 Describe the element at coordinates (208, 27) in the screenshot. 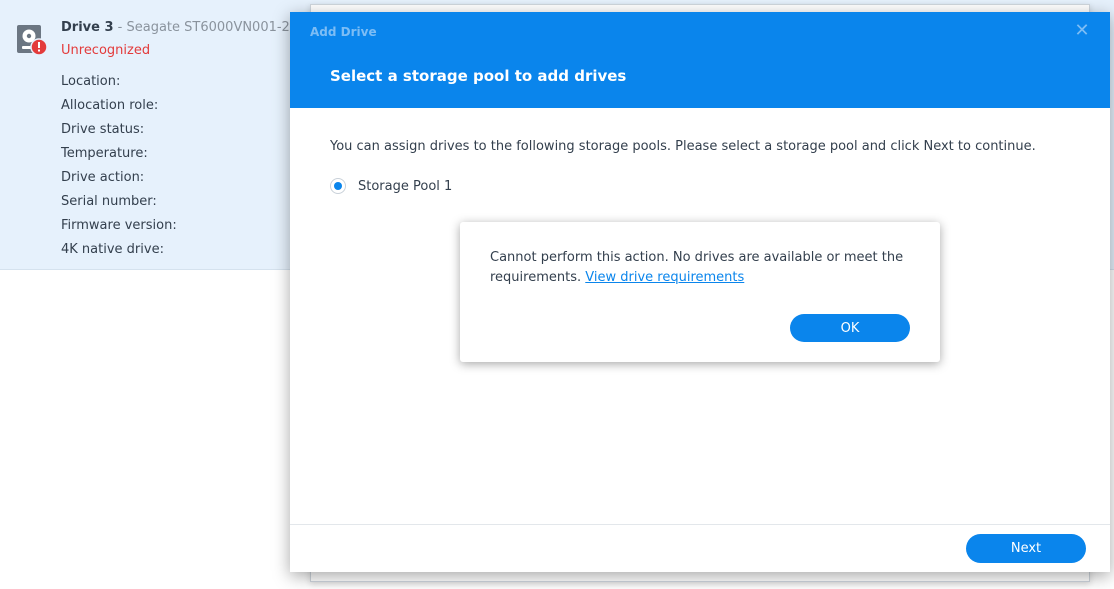

I see `drive-model: Seagate ST6000VN001-2` at that location.